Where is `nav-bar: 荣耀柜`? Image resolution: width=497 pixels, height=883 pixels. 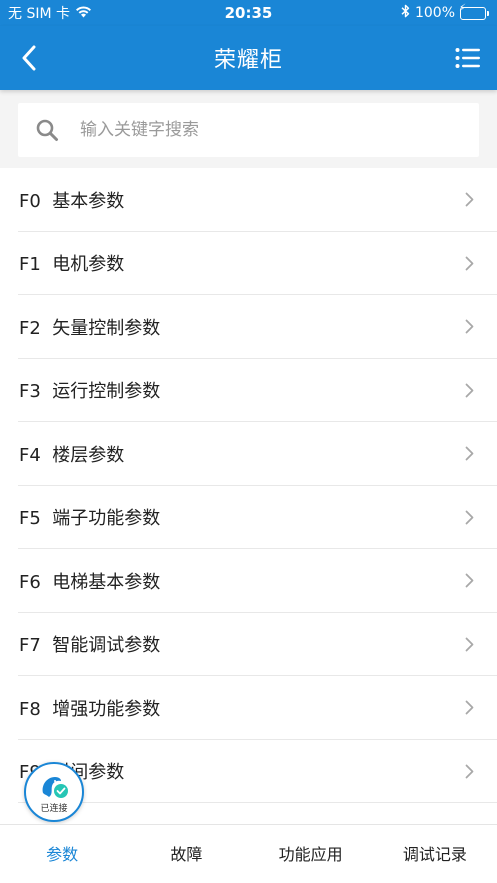 nav-bar: 荣耀柜 is located at coordinates (248, 58).